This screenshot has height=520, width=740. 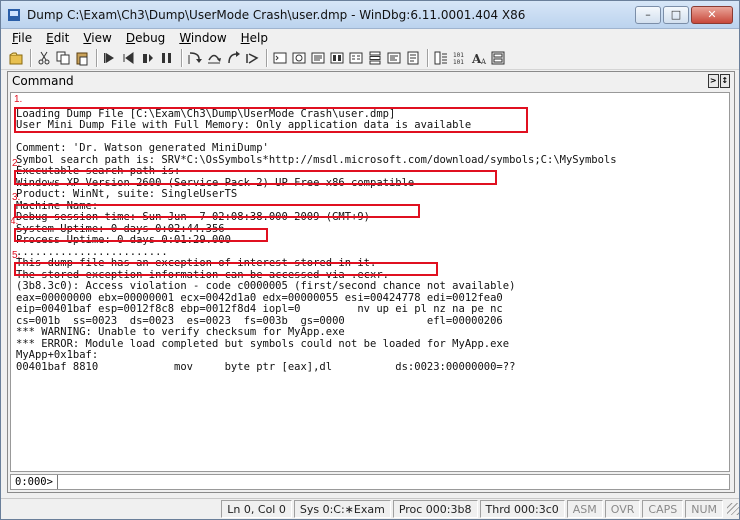 I want to click on menu-label-rest: iew, so click(x=101, y=38).